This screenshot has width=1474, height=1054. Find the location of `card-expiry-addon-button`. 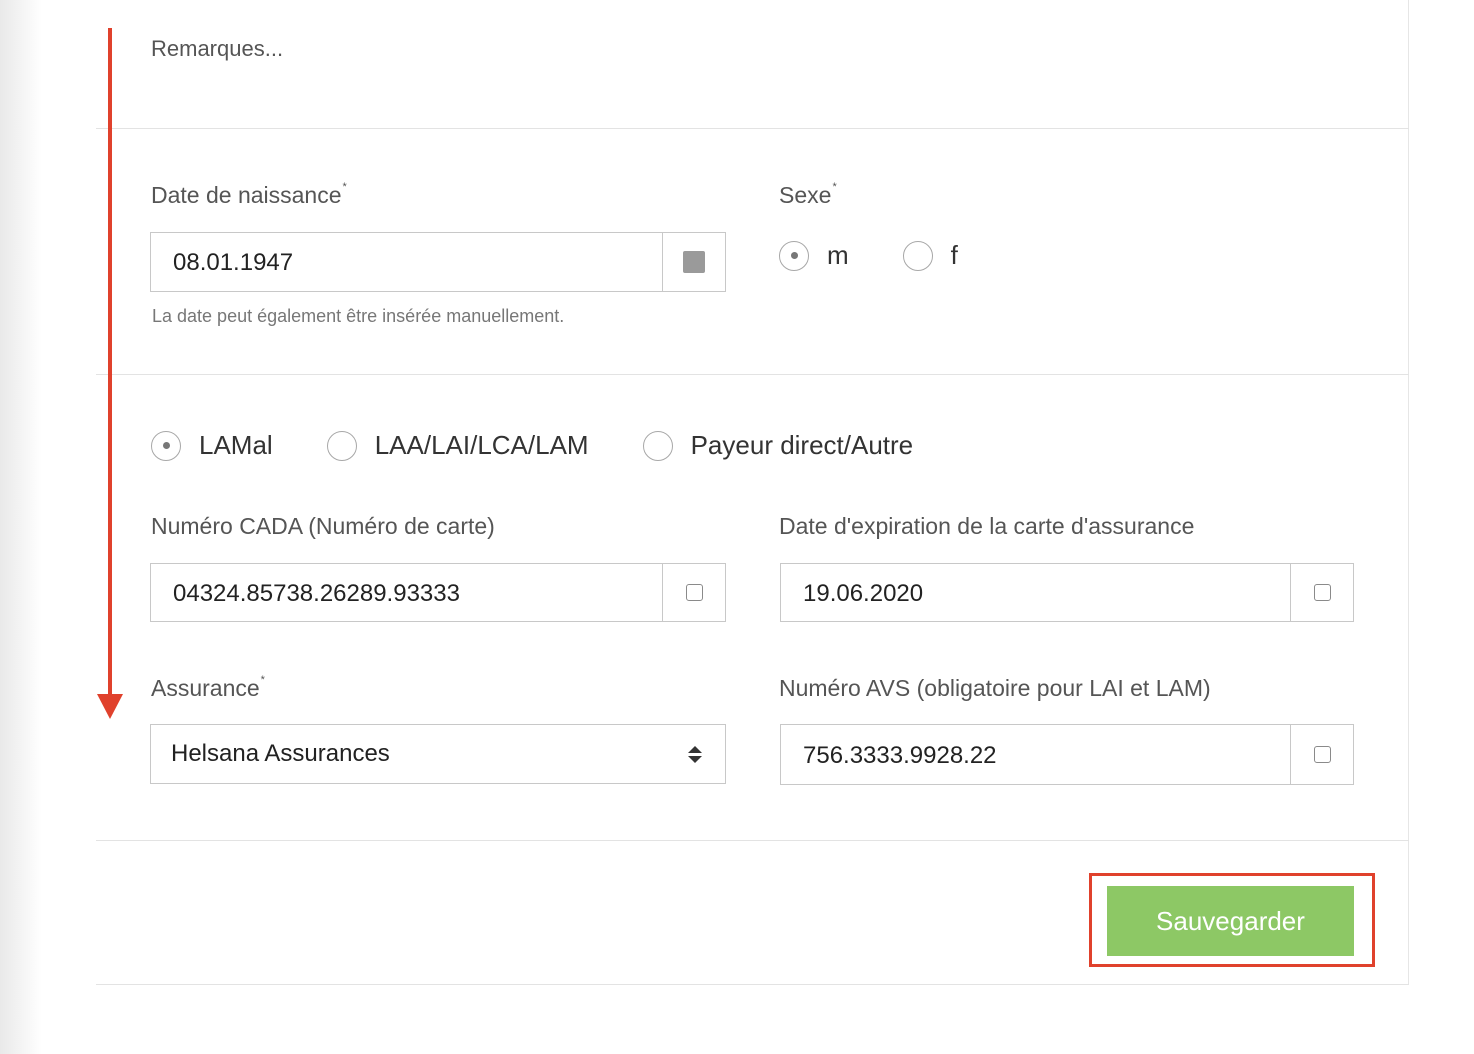

card-expiry-addon-button is located at coordinates (1321, 592).